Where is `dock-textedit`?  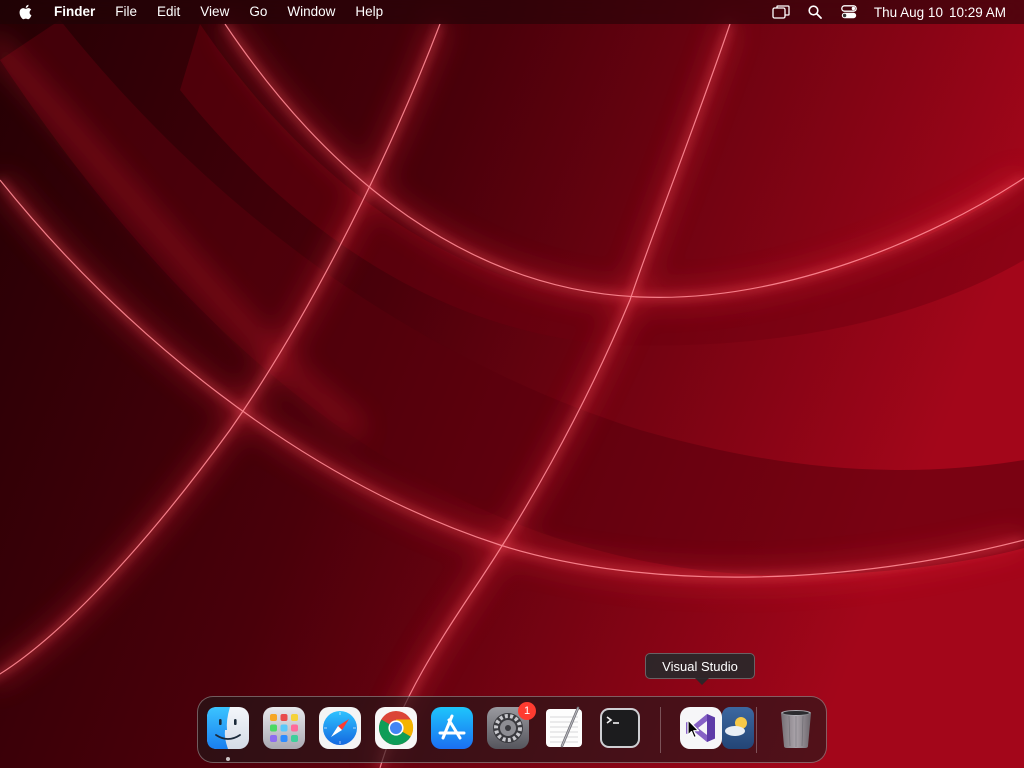
dock-textedit is located at coordinates (564, 728).